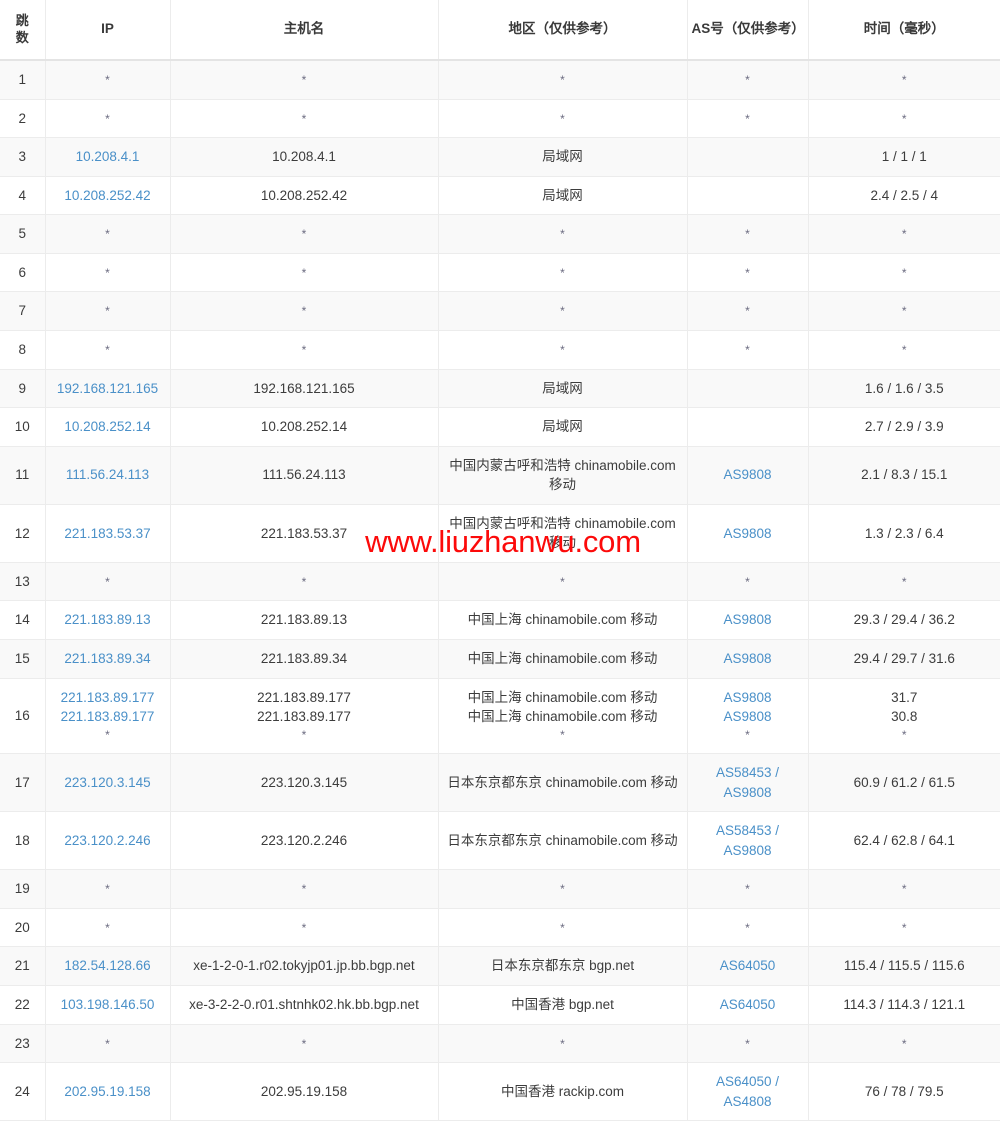 This screenshot has width=1000, height=1121. I want to click on cell-geo: 日本东京都东京 chinamobile.com 移动, so click(563, 783).